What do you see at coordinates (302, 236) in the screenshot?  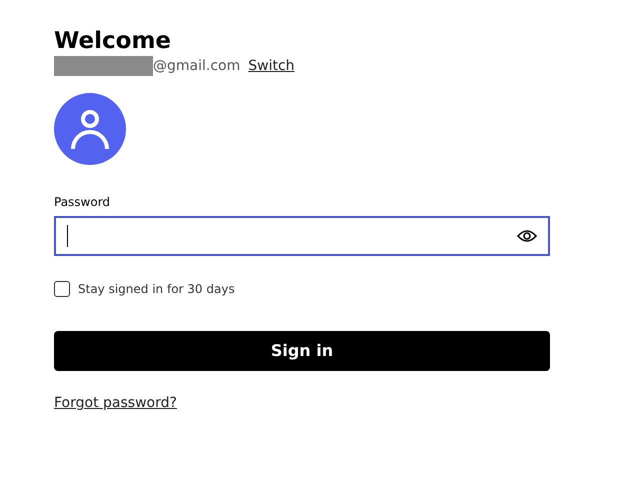 I see `password-field` at bounding box center [302, 236].